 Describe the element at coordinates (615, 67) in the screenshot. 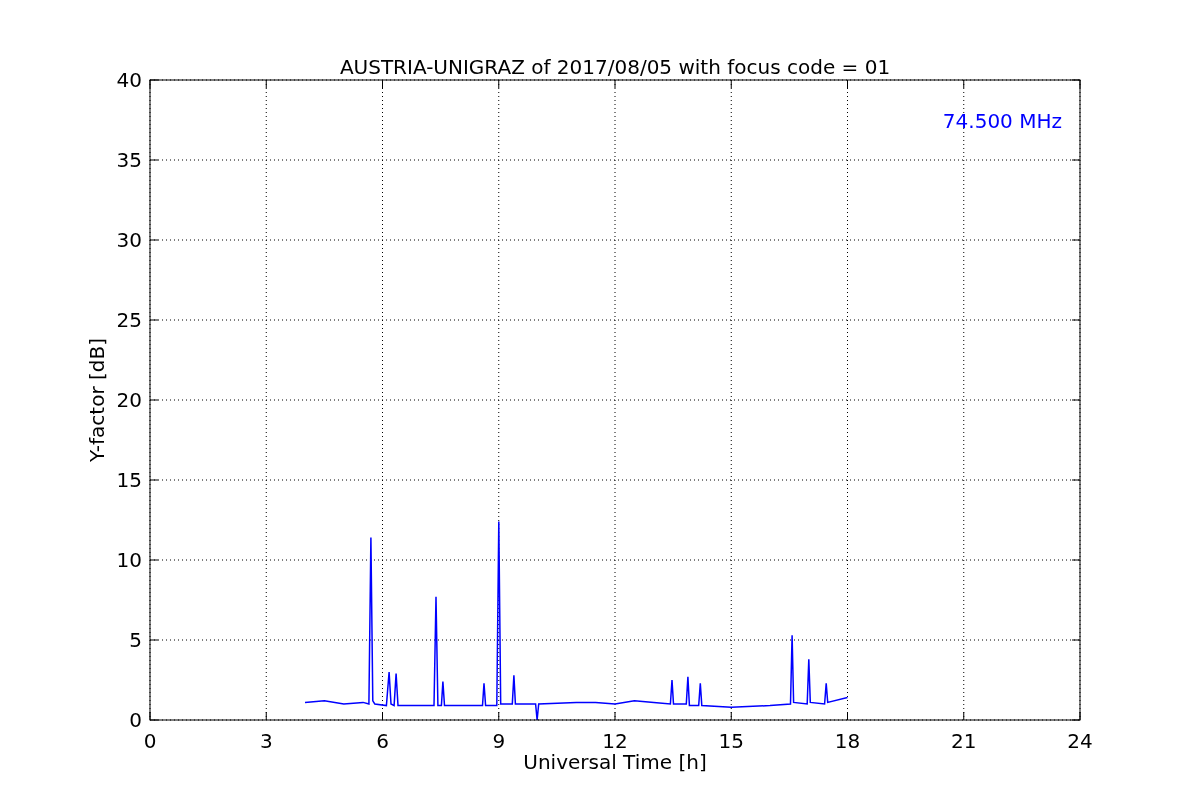

I see `chart-title: AUSTRIA-UNIGRAZ of 2017/08/05 with focus code = 01` at that location.